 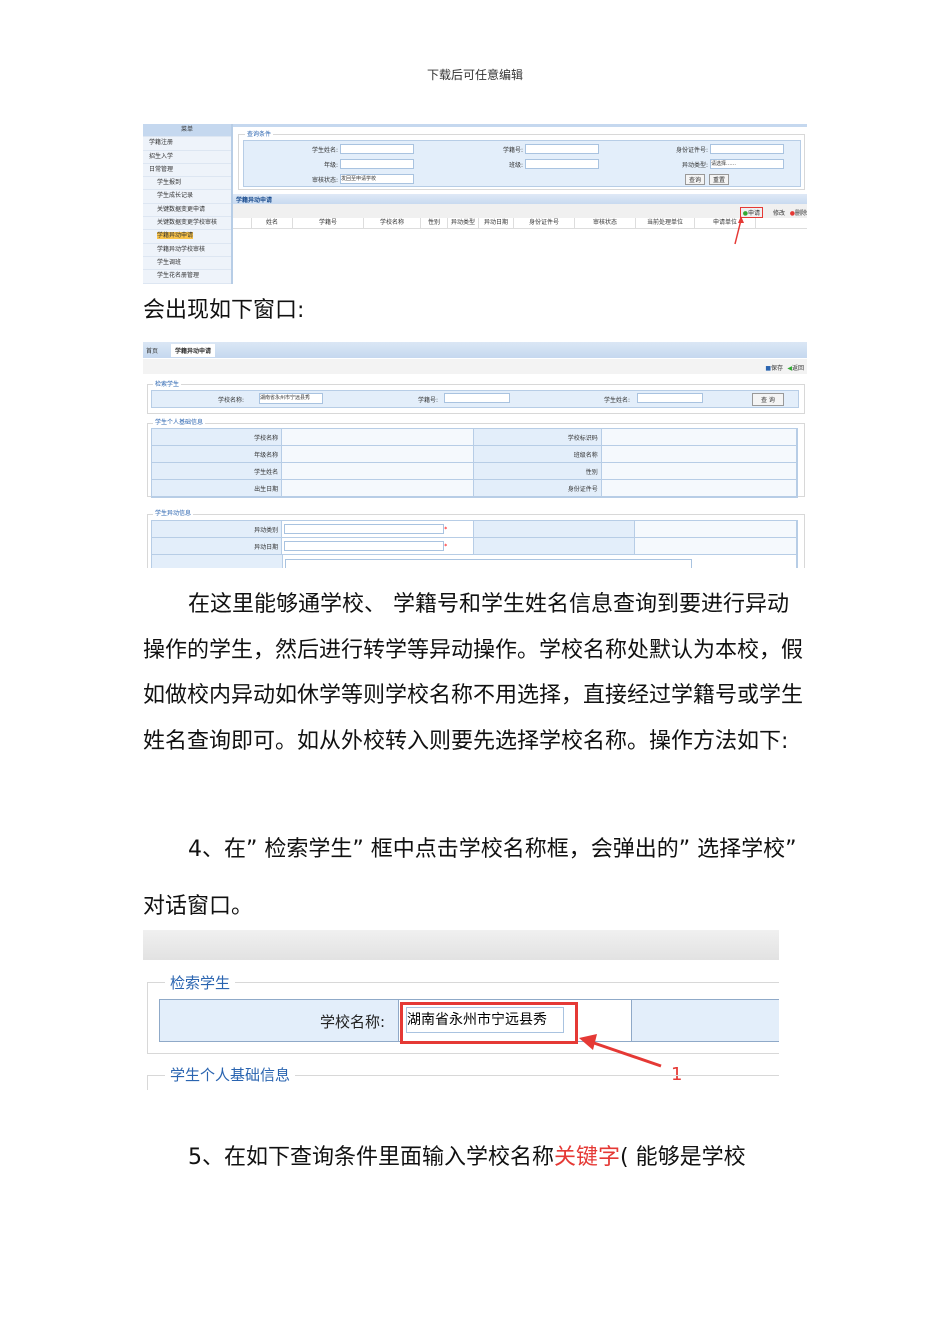 I want to click on screenshot-search-student: 检索学生 学校名称: 湖南省永州市宁远县秀 1 学生个人基础信息, so click(x=461, y=1010).